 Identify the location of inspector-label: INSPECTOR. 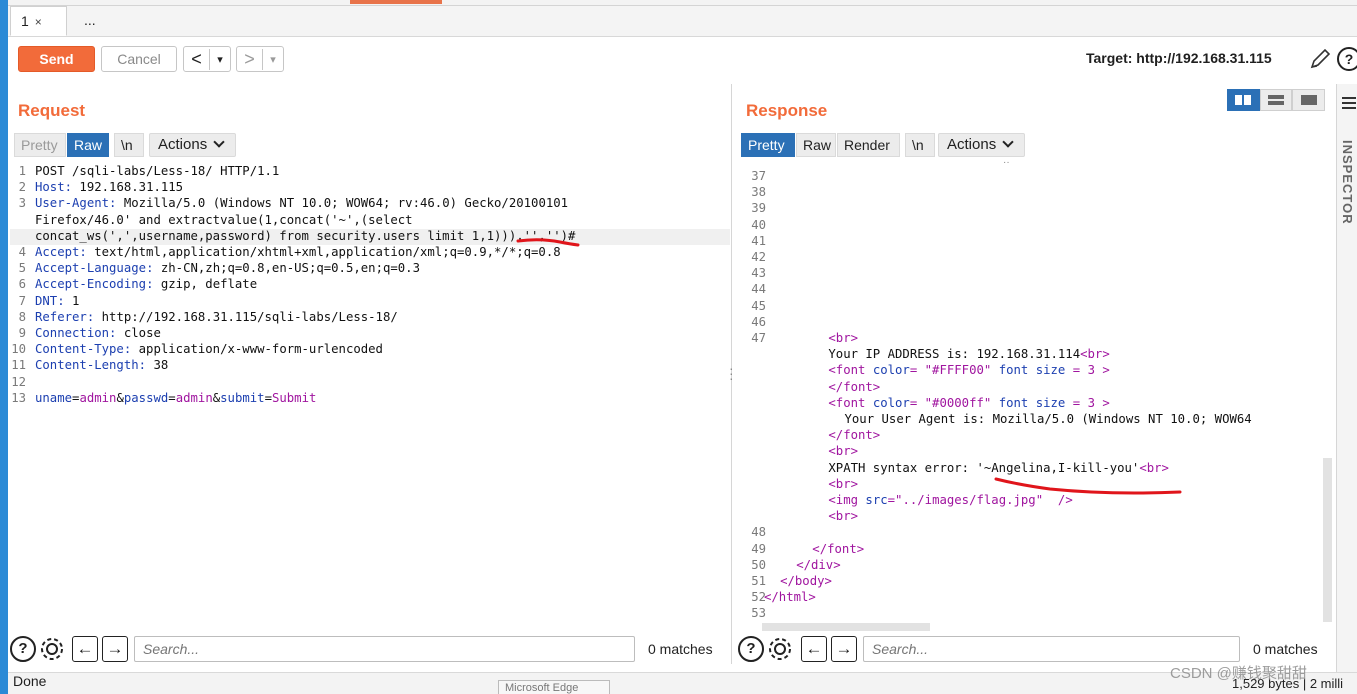
(1347, 182).